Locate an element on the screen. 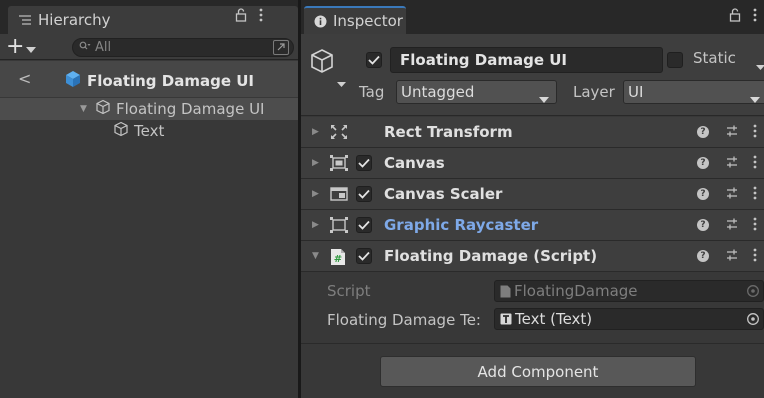  component-canvas: ▶ Canvas ? is located at coordinates (532, 163).